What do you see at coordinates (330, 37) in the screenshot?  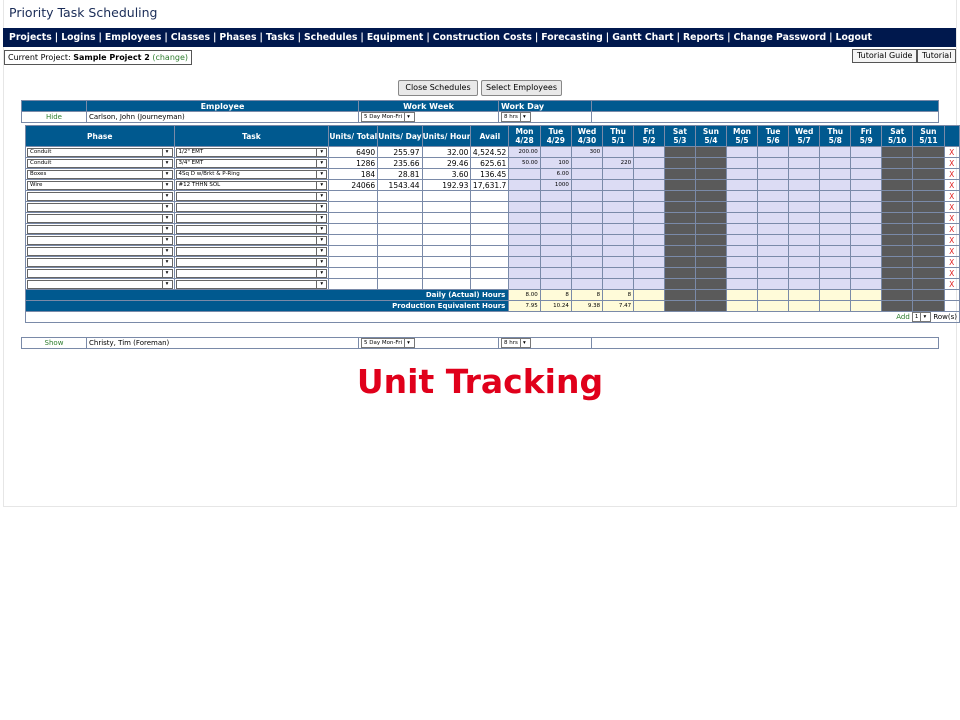 I see `nav-schedules: Schedules` at bounding box center [330, 37].